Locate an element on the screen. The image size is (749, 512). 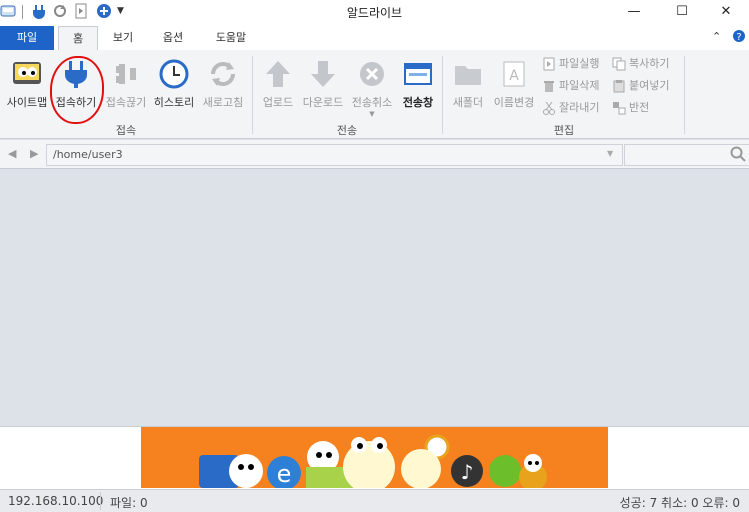
cancel-transfer-button: 전송취소 ▼ is located at coordinates (372, 87).